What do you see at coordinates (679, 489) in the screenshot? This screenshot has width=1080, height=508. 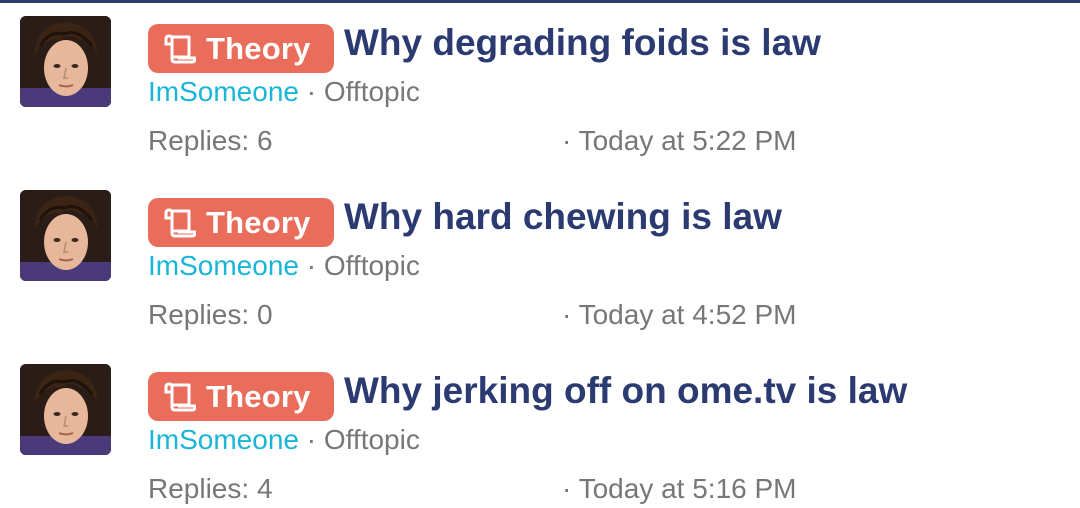 I see `thread-date: · Today at 5:16 PM` at bounding box center [679, 489].